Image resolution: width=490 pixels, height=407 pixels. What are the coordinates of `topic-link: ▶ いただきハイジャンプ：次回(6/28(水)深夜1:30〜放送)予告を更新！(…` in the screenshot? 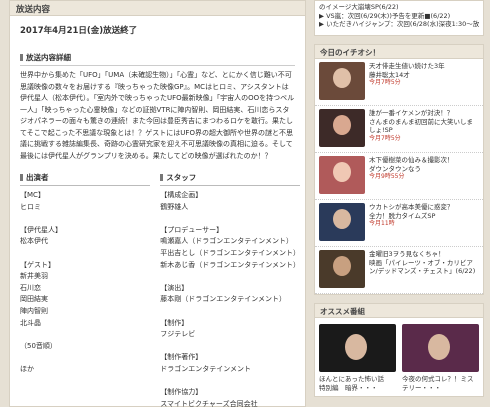 It's located at (399, 24).